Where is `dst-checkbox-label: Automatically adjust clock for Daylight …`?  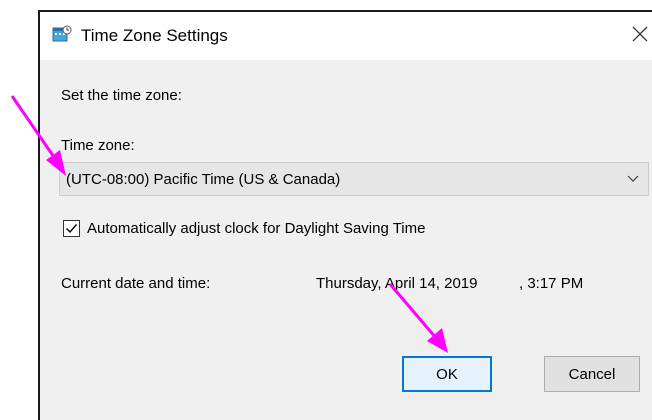 dst-checkbox-label: Automatically adjust clock for Daylight … is located at coordinates (256, 228).